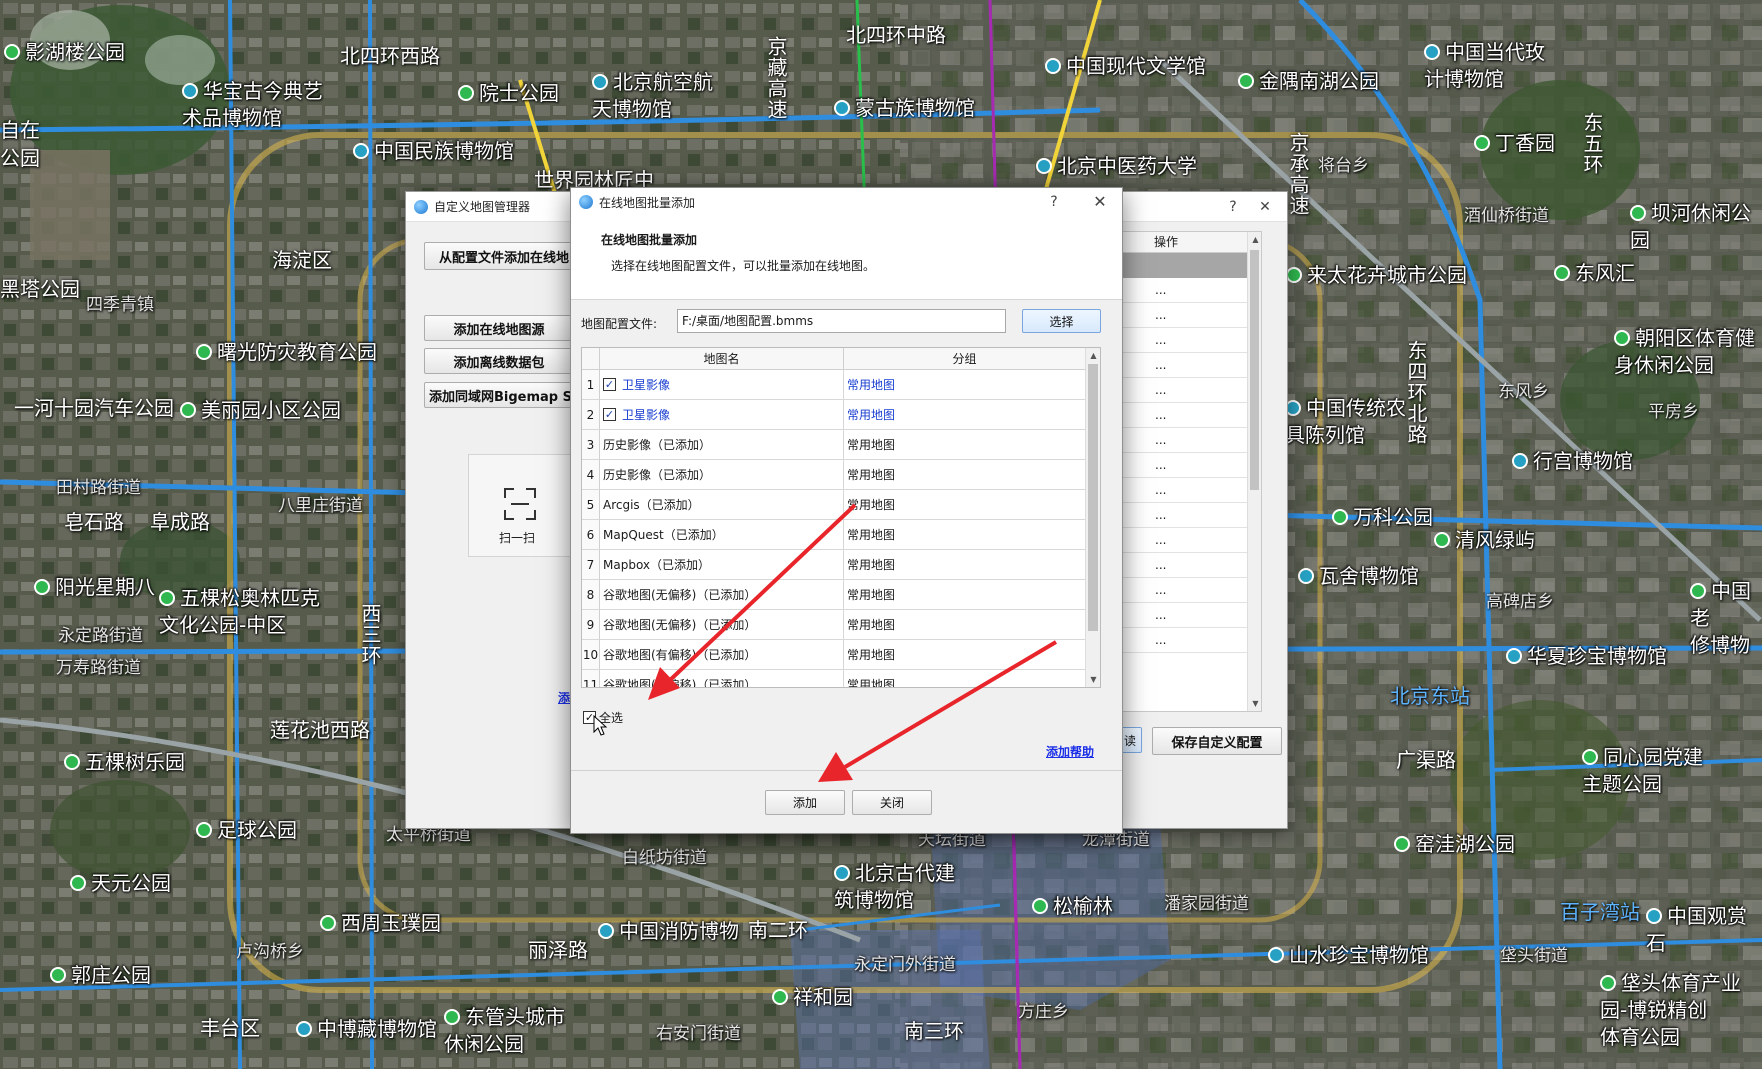 Image resolution: width=1762 pixels, height=1069 pixels. Describe the element at coordinates (286, 352) in the screenshot. I see `poi-label: 曙光防灾教育公园` at that location.